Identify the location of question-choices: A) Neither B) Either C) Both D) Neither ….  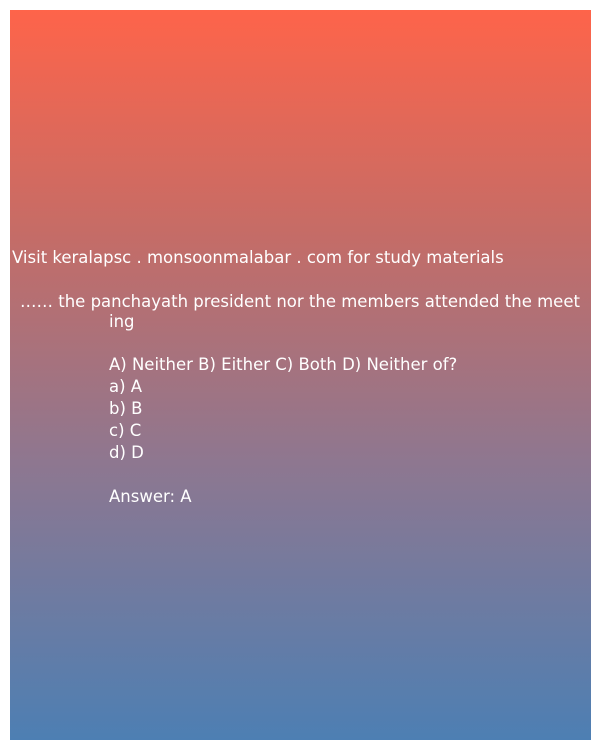
(283, 364).